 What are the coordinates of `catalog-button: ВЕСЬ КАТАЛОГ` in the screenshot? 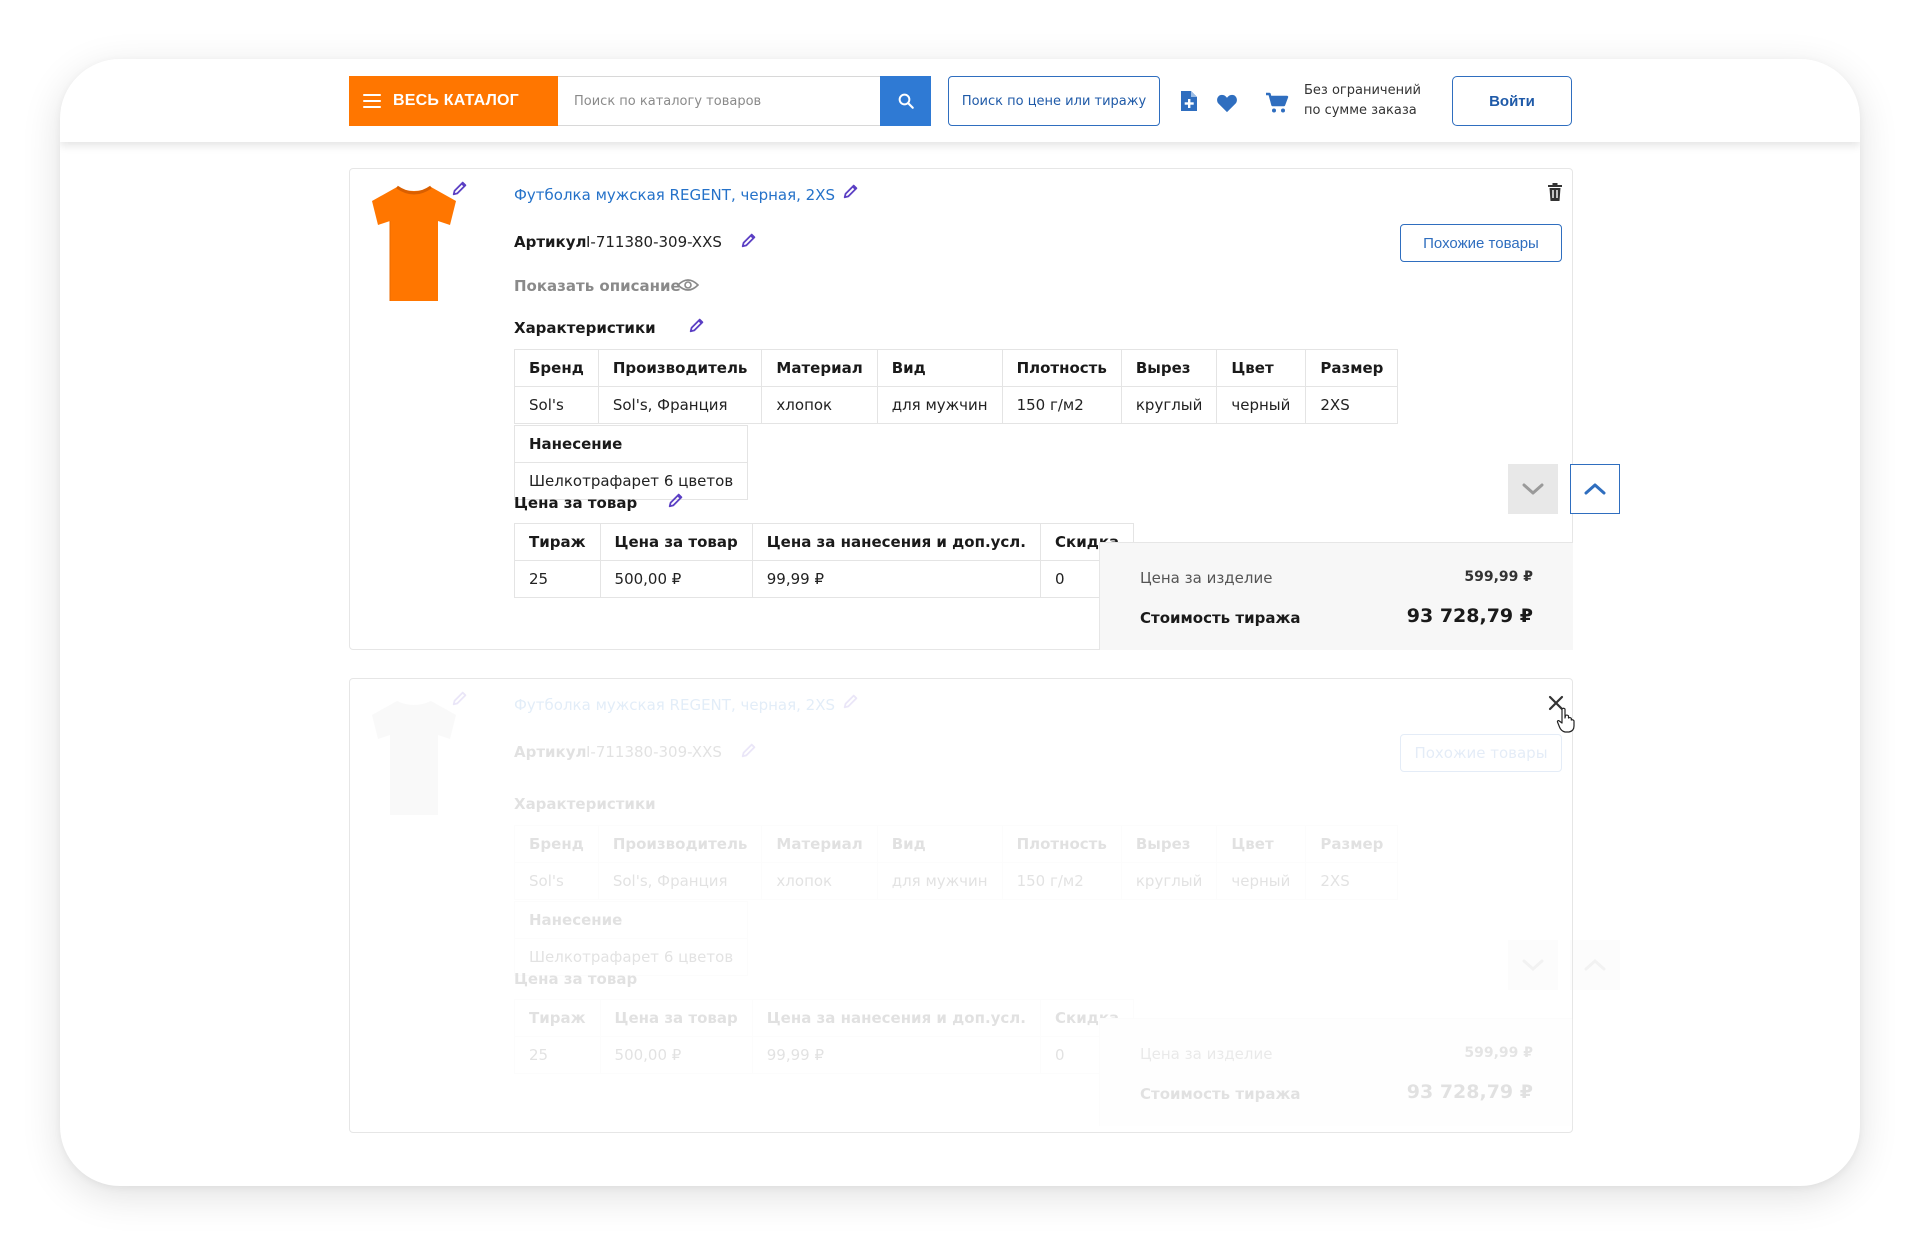 It's located at (453, 101).